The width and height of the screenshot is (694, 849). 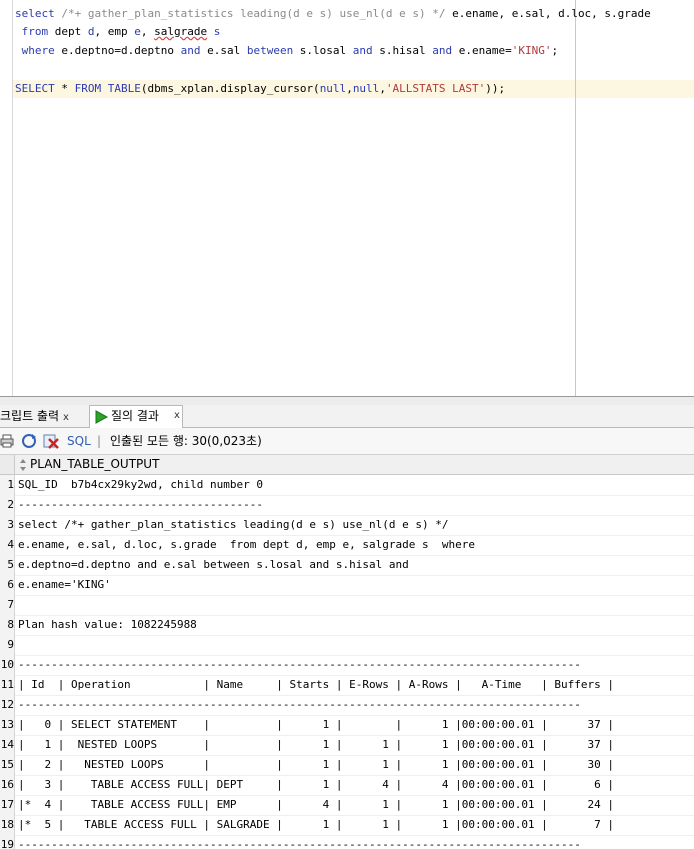 What do you see at coordinates (68, 31) in the screenshot?
I see `code-token: dept` at bounding box center [68, 31].